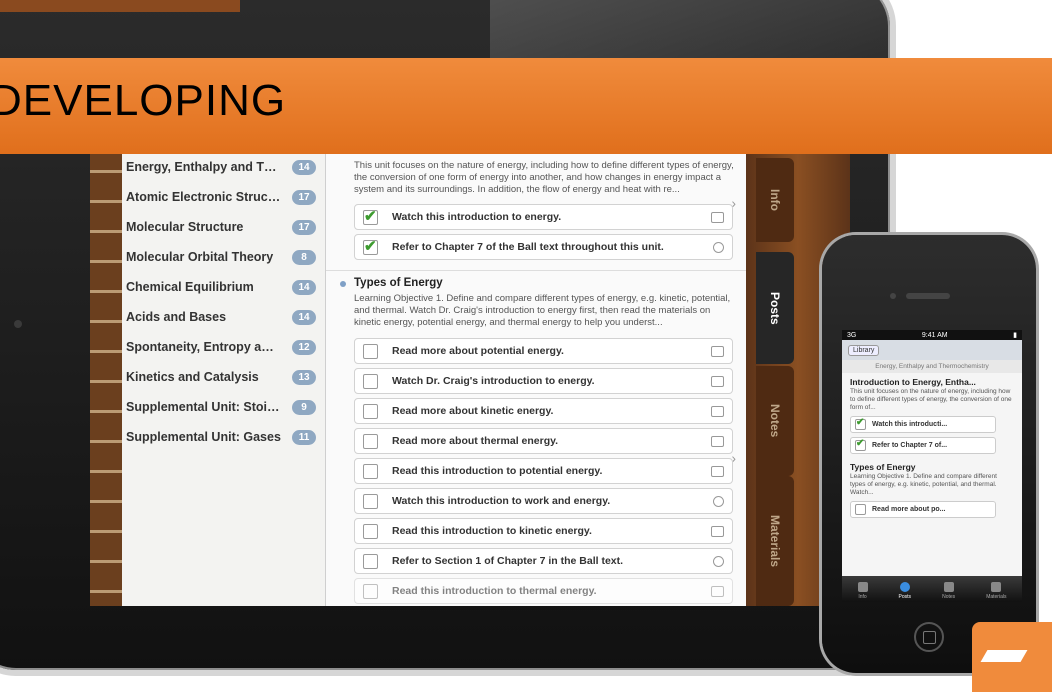  I want to click on signal-label: 3G, so click(852, 335).